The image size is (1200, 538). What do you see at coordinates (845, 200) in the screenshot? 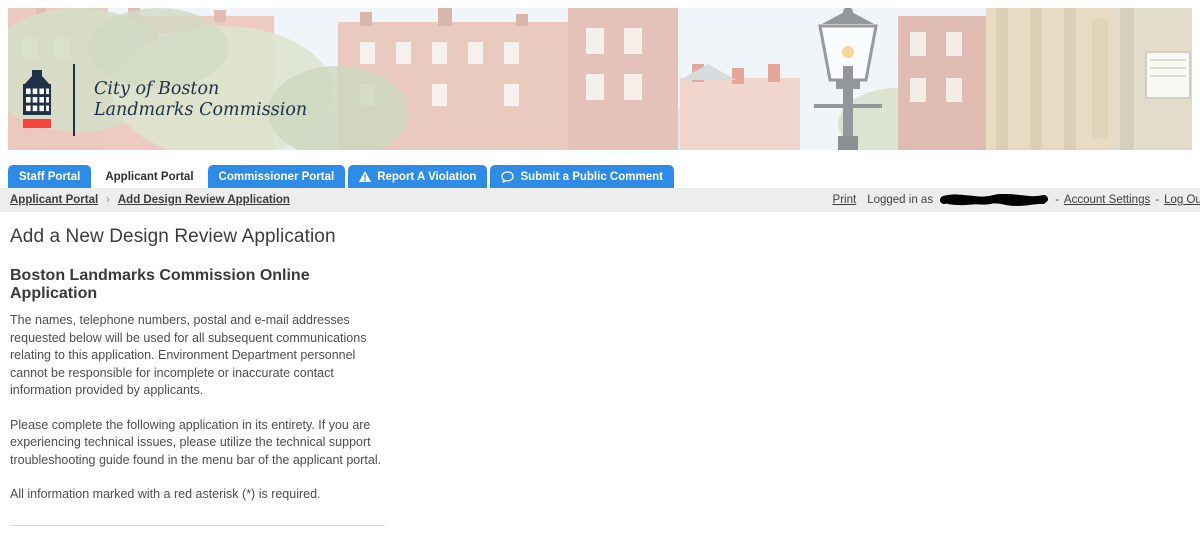
I see `print-link: Print` at bounding box center [845, 200].